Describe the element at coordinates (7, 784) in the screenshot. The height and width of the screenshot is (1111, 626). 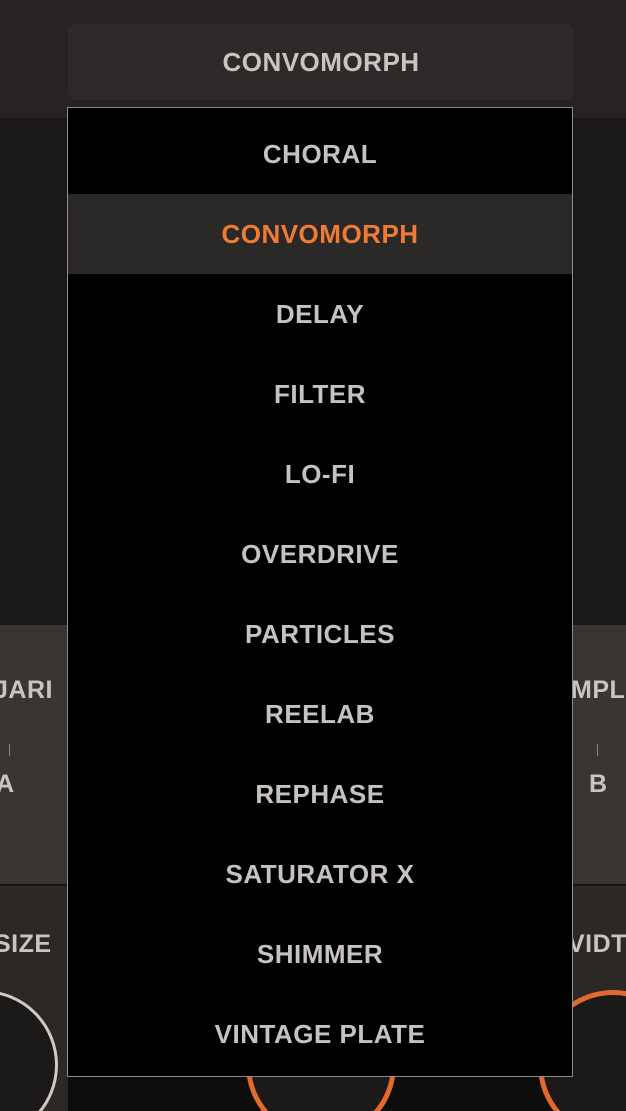
I see `left-param-value: A` at that location.